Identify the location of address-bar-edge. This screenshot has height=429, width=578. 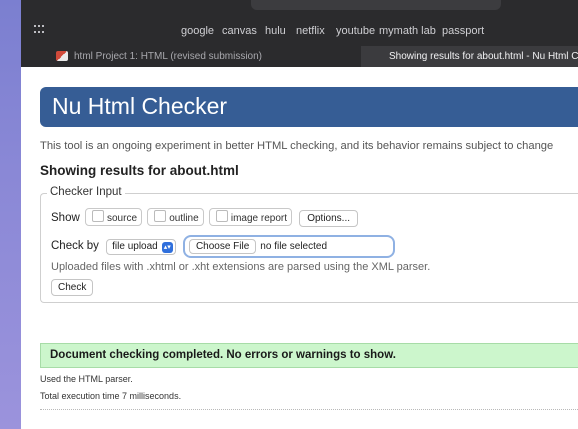
(376, 5).